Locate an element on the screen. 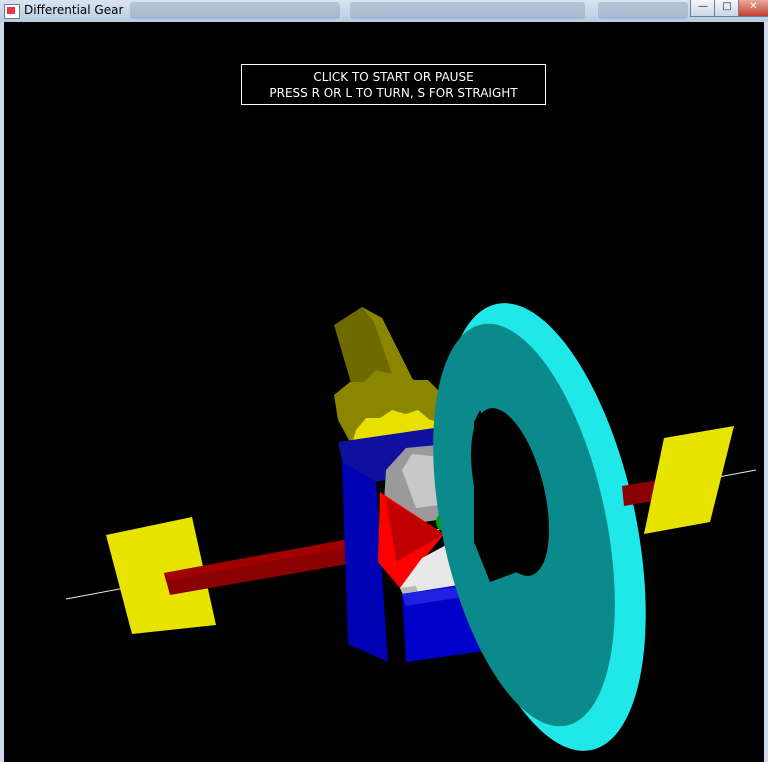 The image size is (768, 762). app-icon is located at coordinates (12, 11).